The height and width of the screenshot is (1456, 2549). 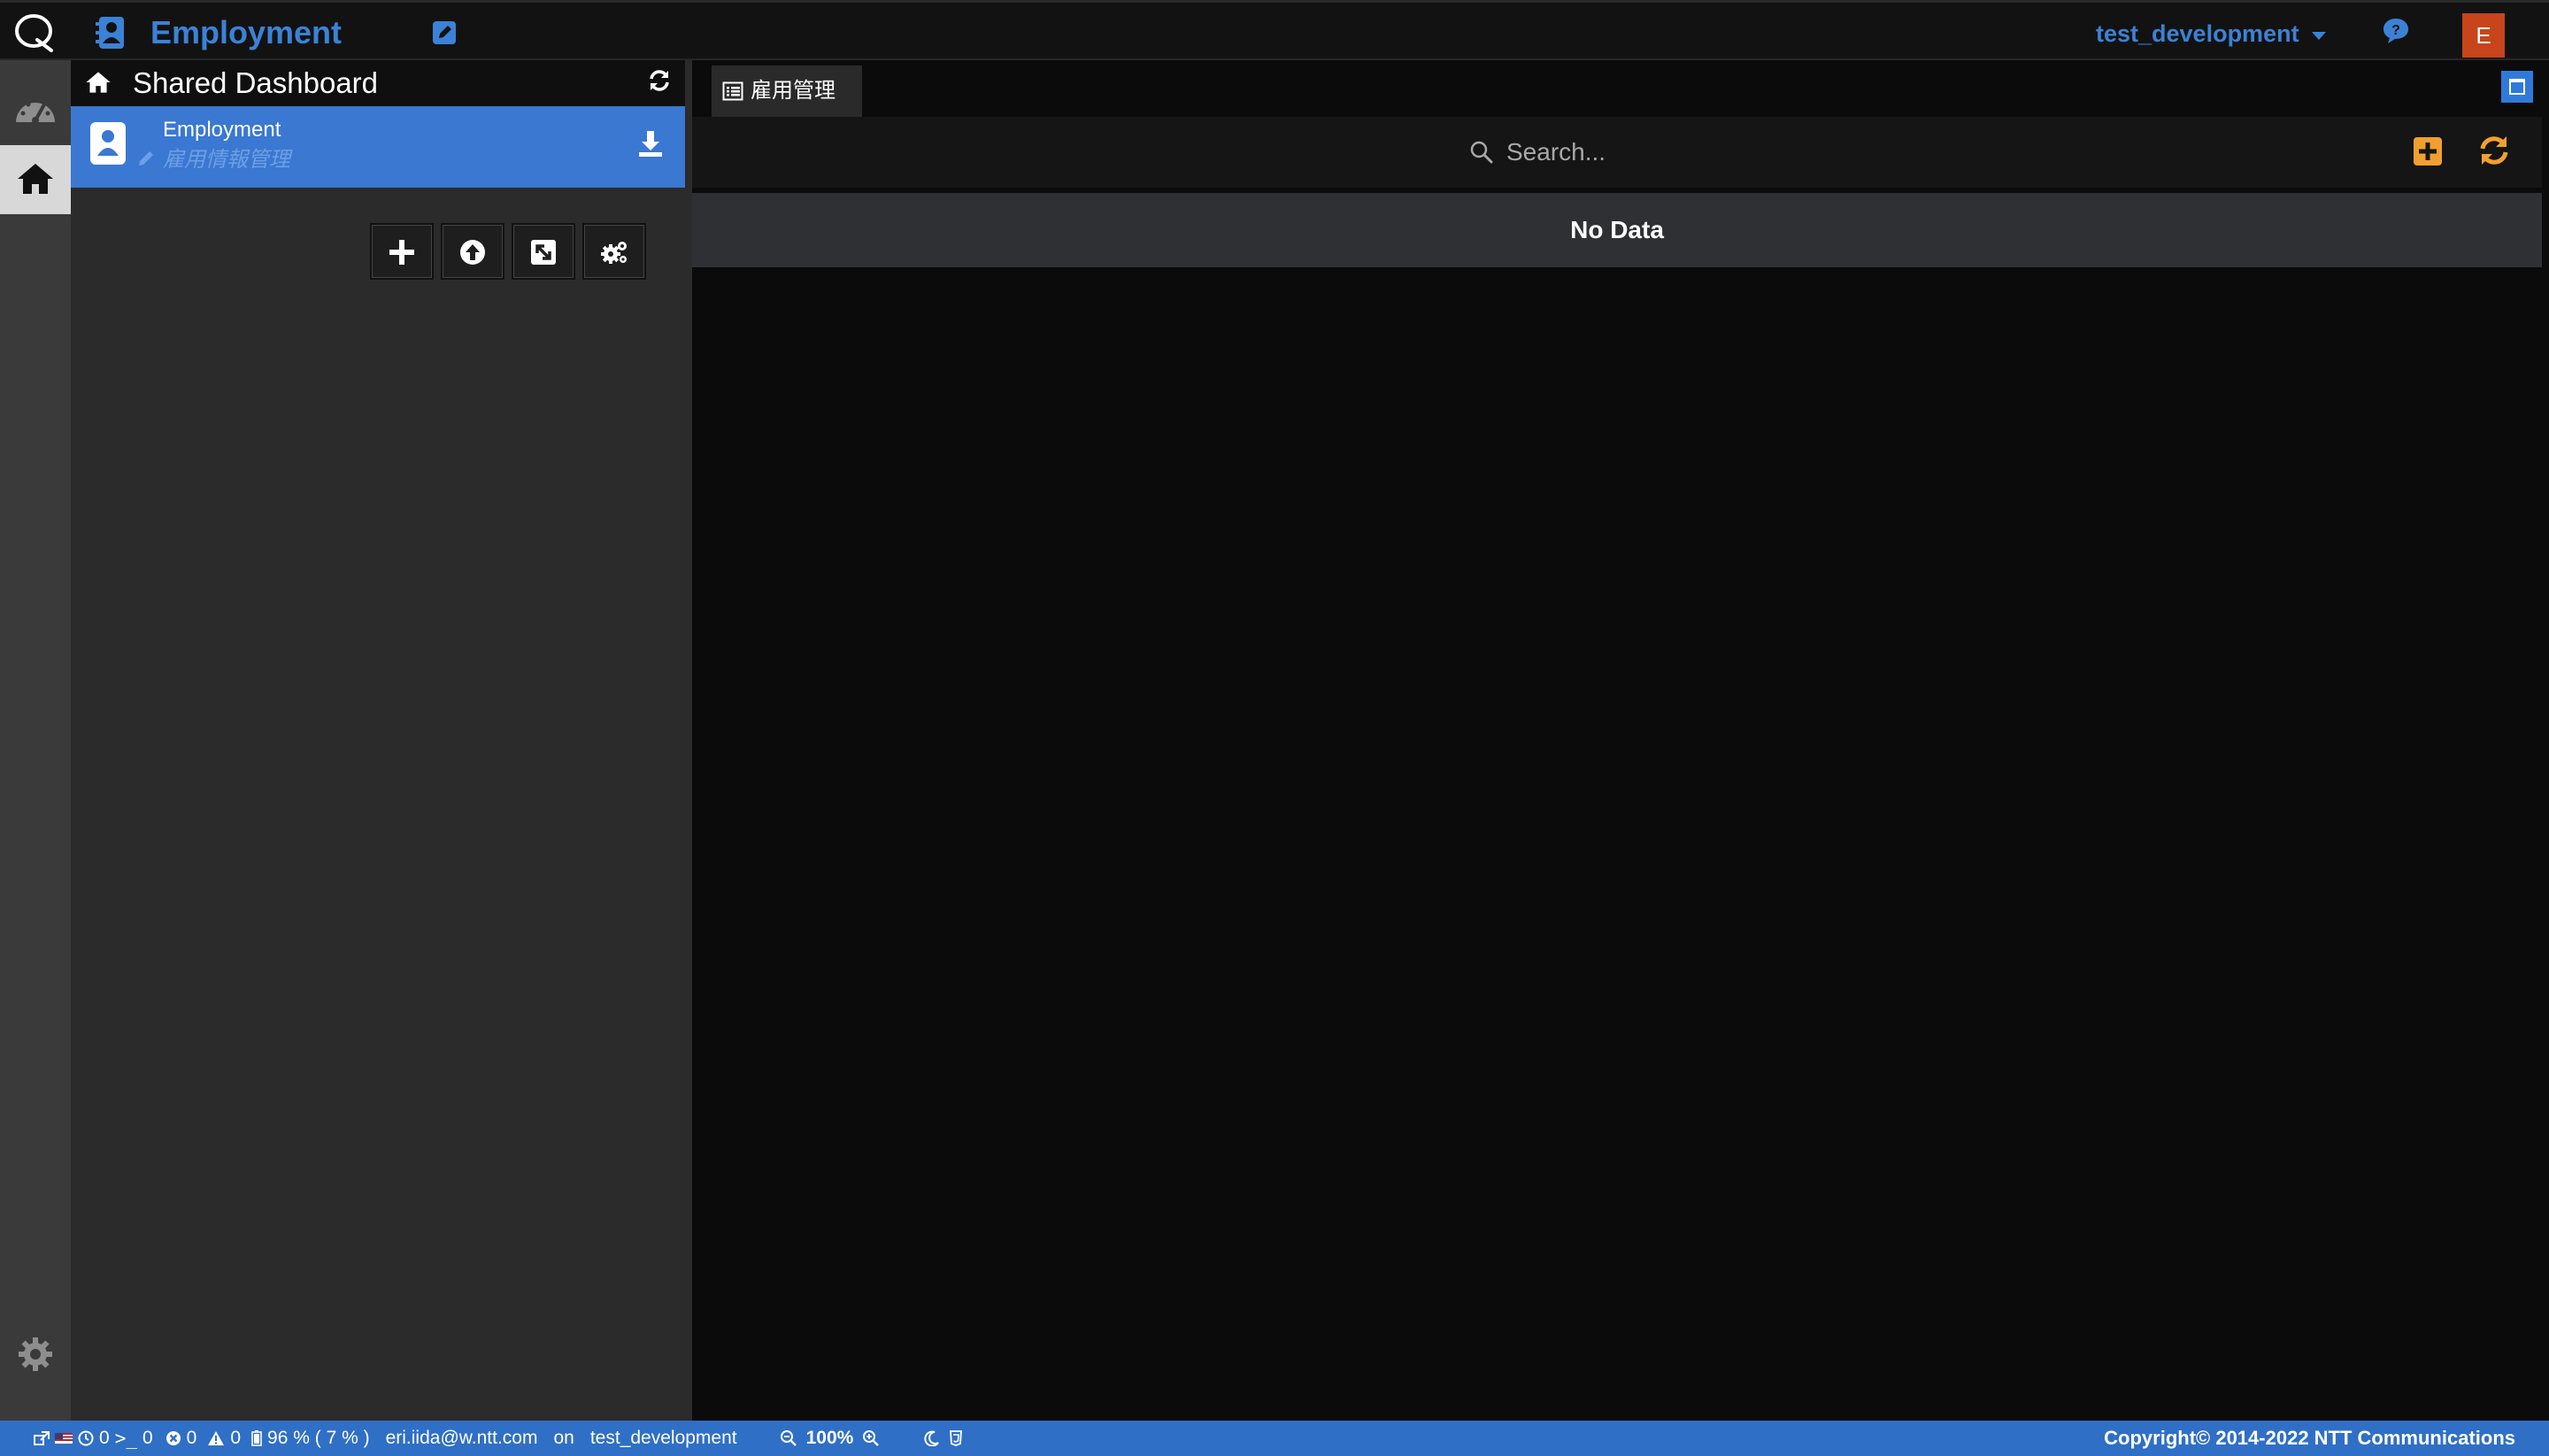 I want to click on export-icon, so click(x=543, y=252).